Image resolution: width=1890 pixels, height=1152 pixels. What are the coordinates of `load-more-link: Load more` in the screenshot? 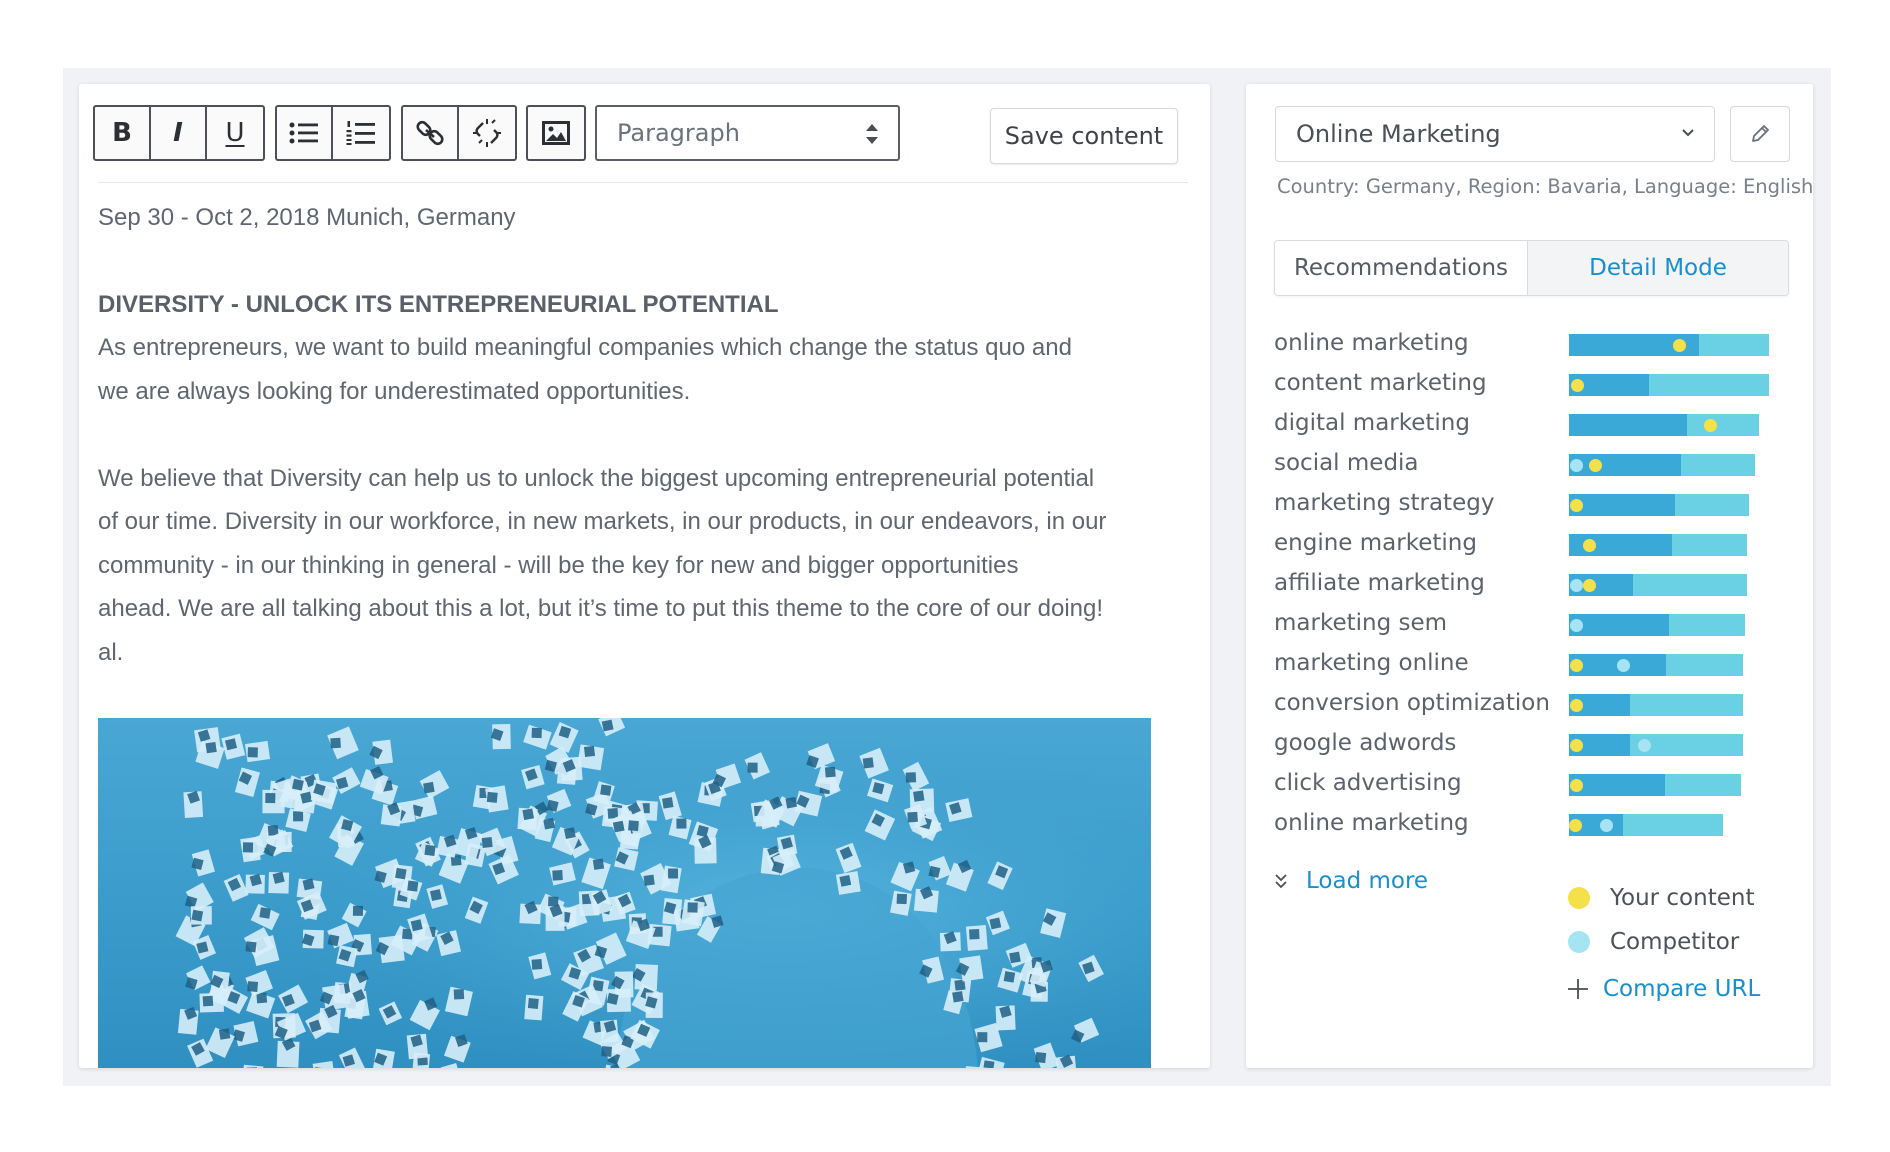 It's located at (1351, 881).